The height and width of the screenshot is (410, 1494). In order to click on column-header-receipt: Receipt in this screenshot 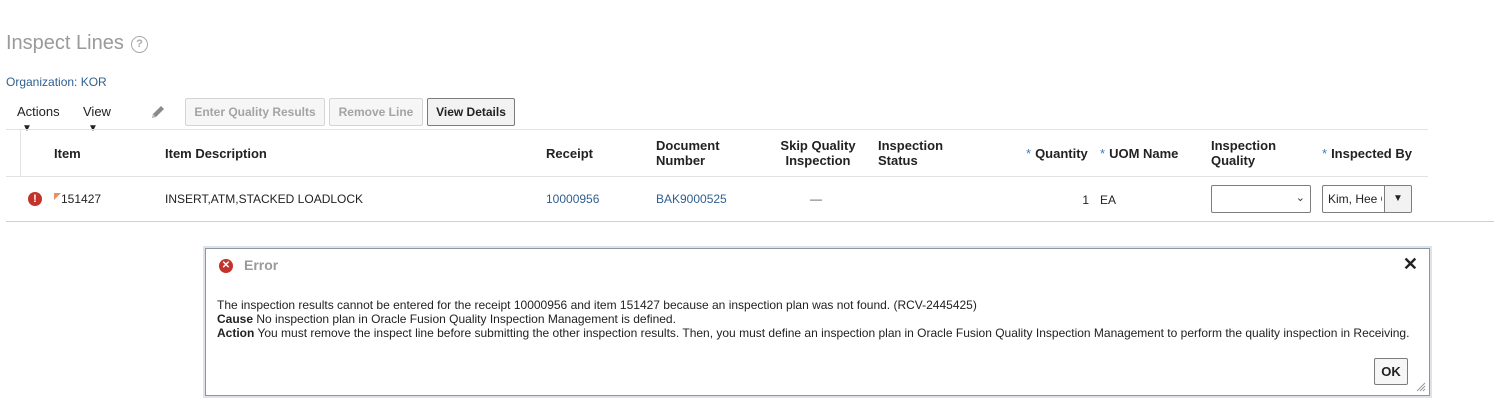, I will do `click(569, 153)`.